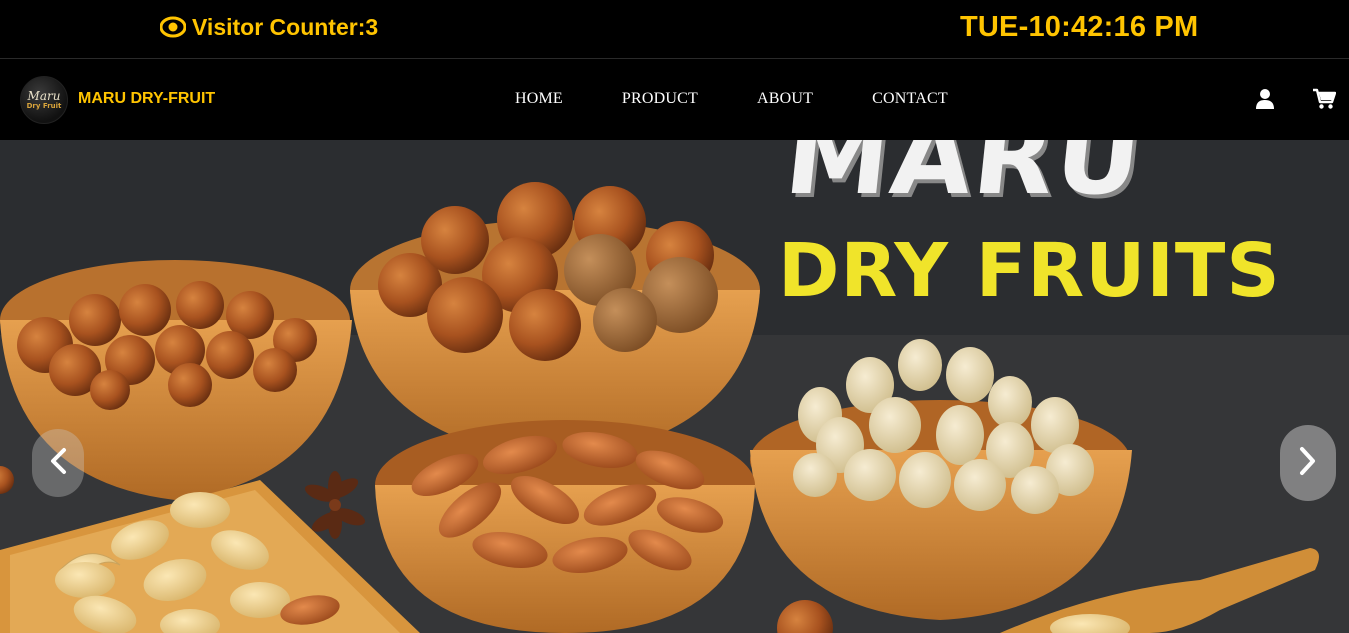 The image size is (1349, 633). Describe the element at coordinates (674, 29) in the screenshot. I see `top-bar: Visitor Counter:3 TUE-10:42:16 PM` at that location.